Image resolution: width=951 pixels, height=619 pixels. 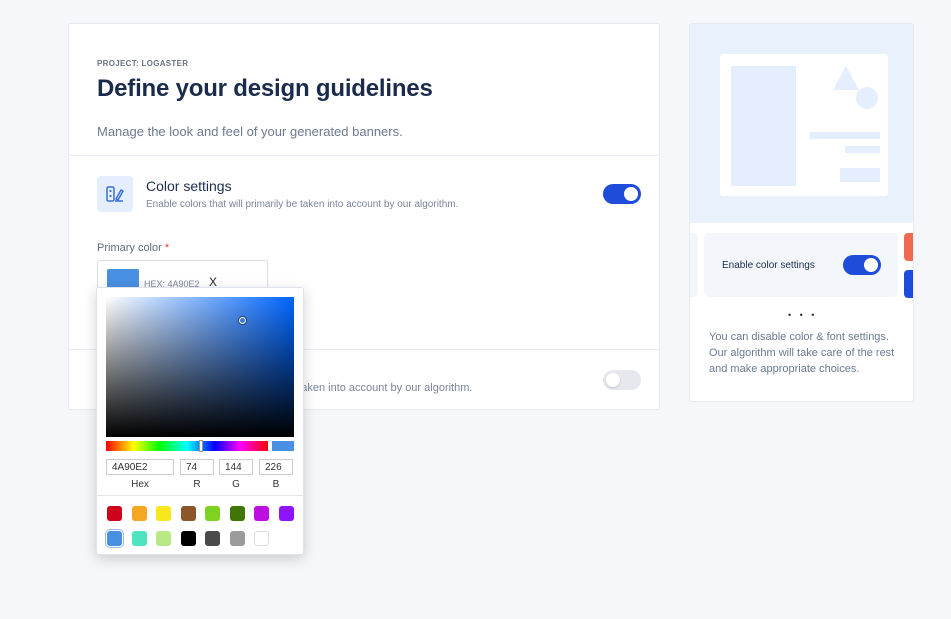 I want to click on divider, so click(x=364, y=155).